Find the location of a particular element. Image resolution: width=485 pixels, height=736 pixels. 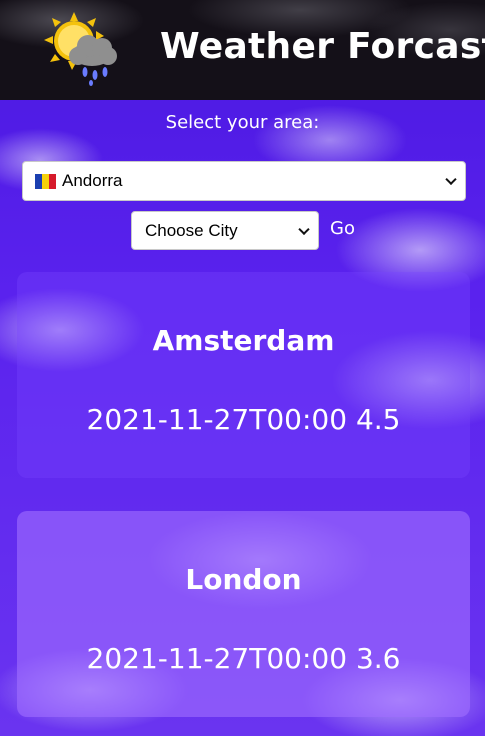

city-select-value: Choose City is located at coordinates (191, 230).